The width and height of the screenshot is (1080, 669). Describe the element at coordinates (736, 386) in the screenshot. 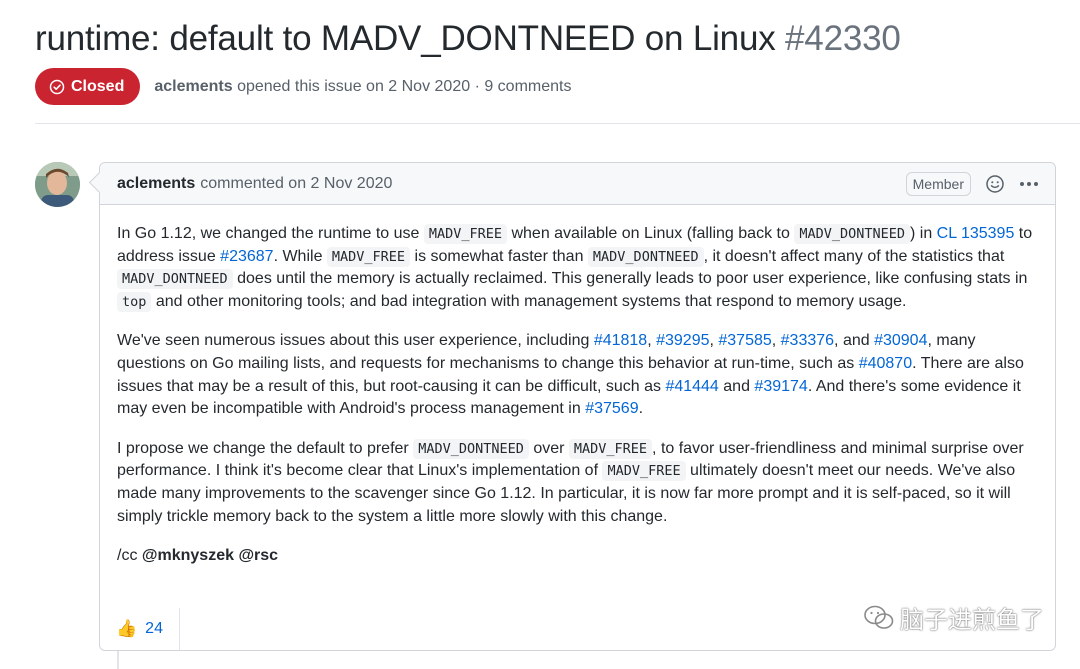

I see `text-span: and` at that location.